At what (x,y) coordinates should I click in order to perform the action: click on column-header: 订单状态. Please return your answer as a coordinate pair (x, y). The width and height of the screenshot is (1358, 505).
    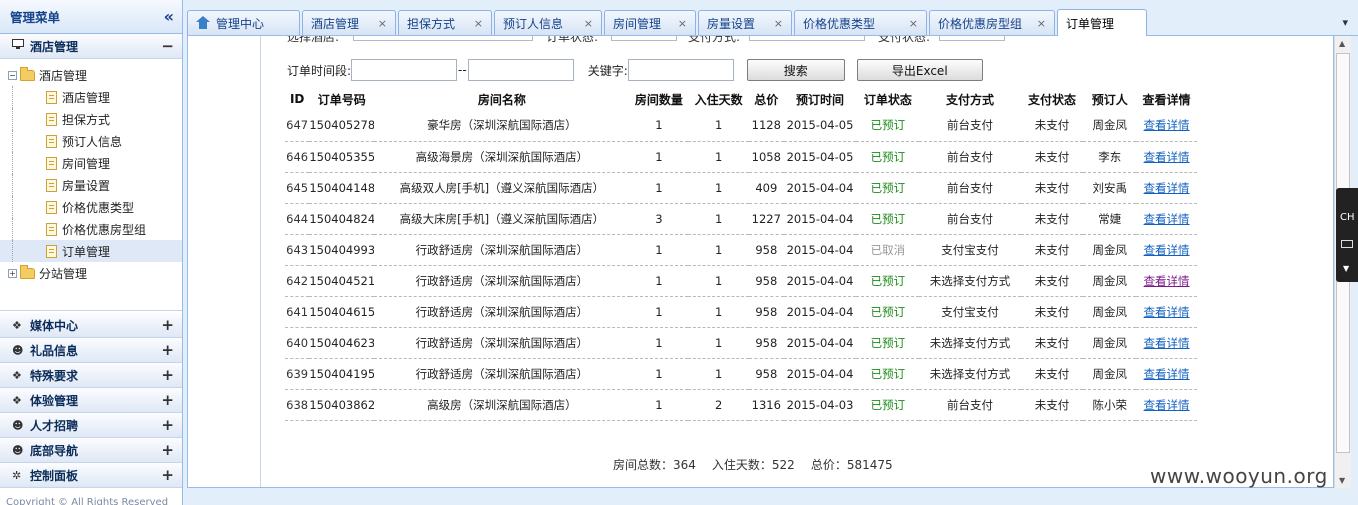
    Looking at the image, I should click on (887, 99).